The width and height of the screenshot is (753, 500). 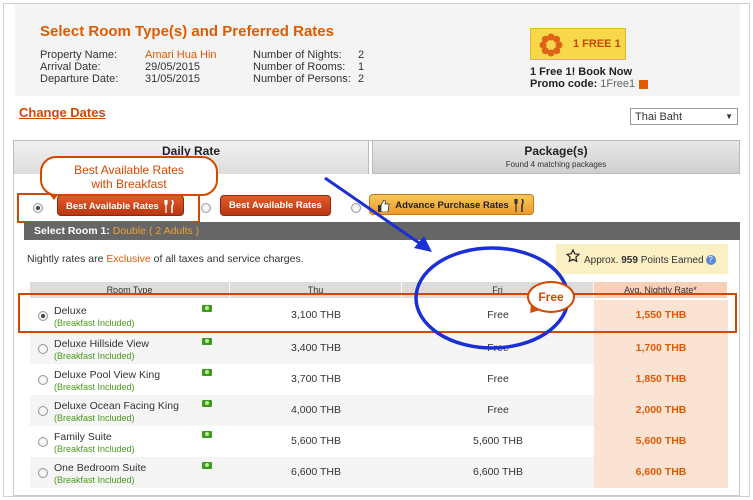 I want to click on rate-radio-advance-purchase, so click(x=356, y=208).